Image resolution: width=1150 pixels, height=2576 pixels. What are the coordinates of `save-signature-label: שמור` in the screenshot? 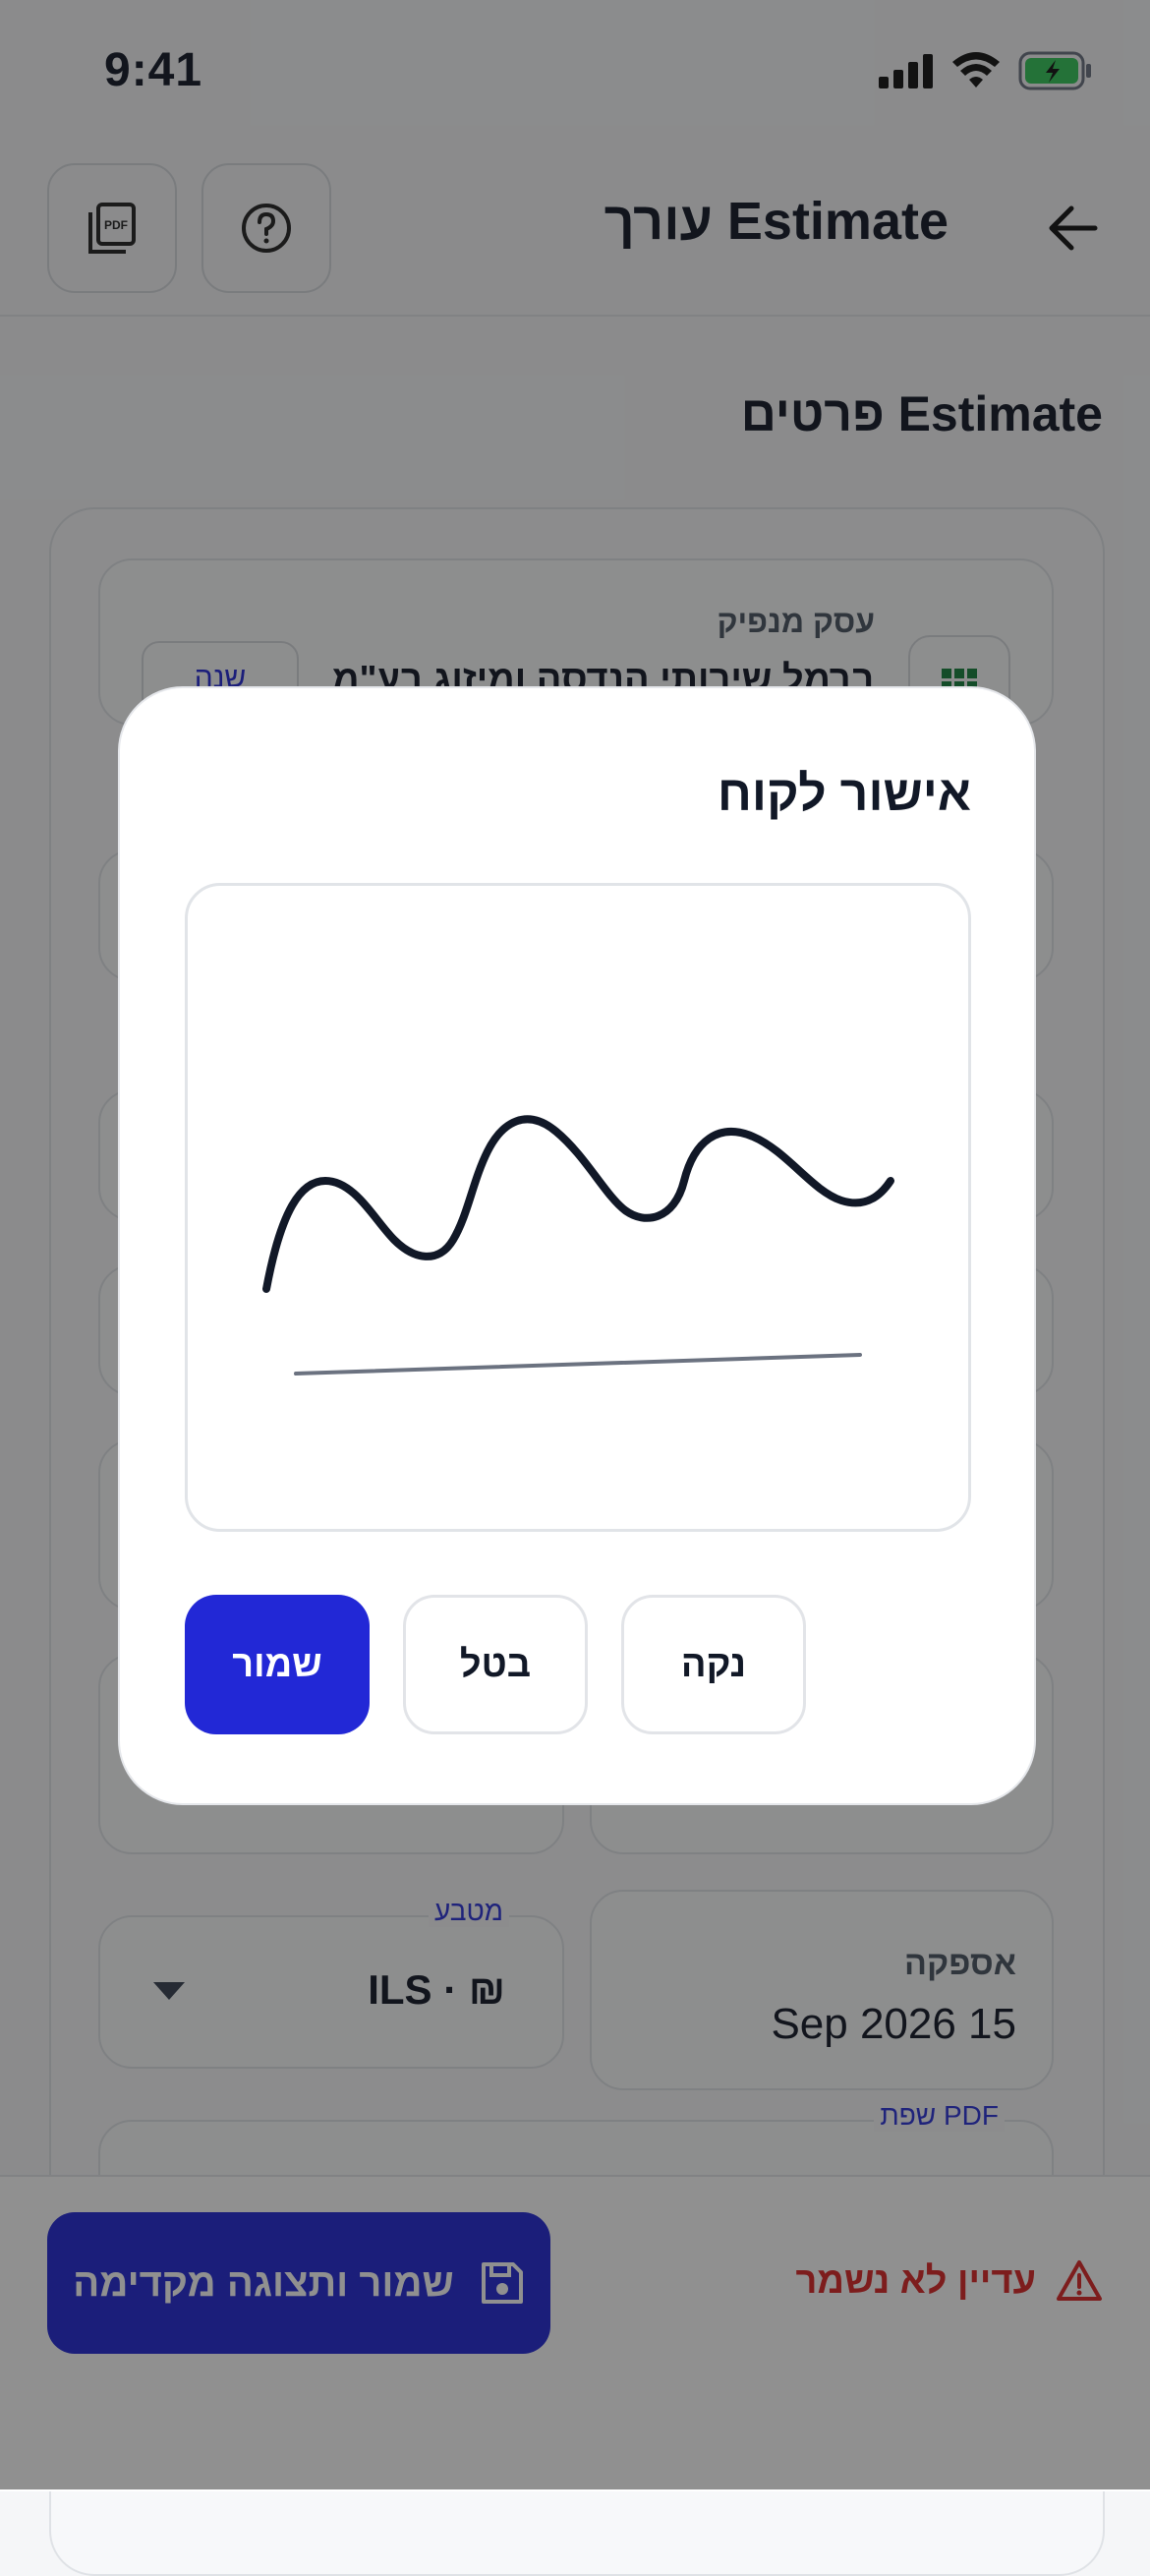 It's located at (277, 1664).